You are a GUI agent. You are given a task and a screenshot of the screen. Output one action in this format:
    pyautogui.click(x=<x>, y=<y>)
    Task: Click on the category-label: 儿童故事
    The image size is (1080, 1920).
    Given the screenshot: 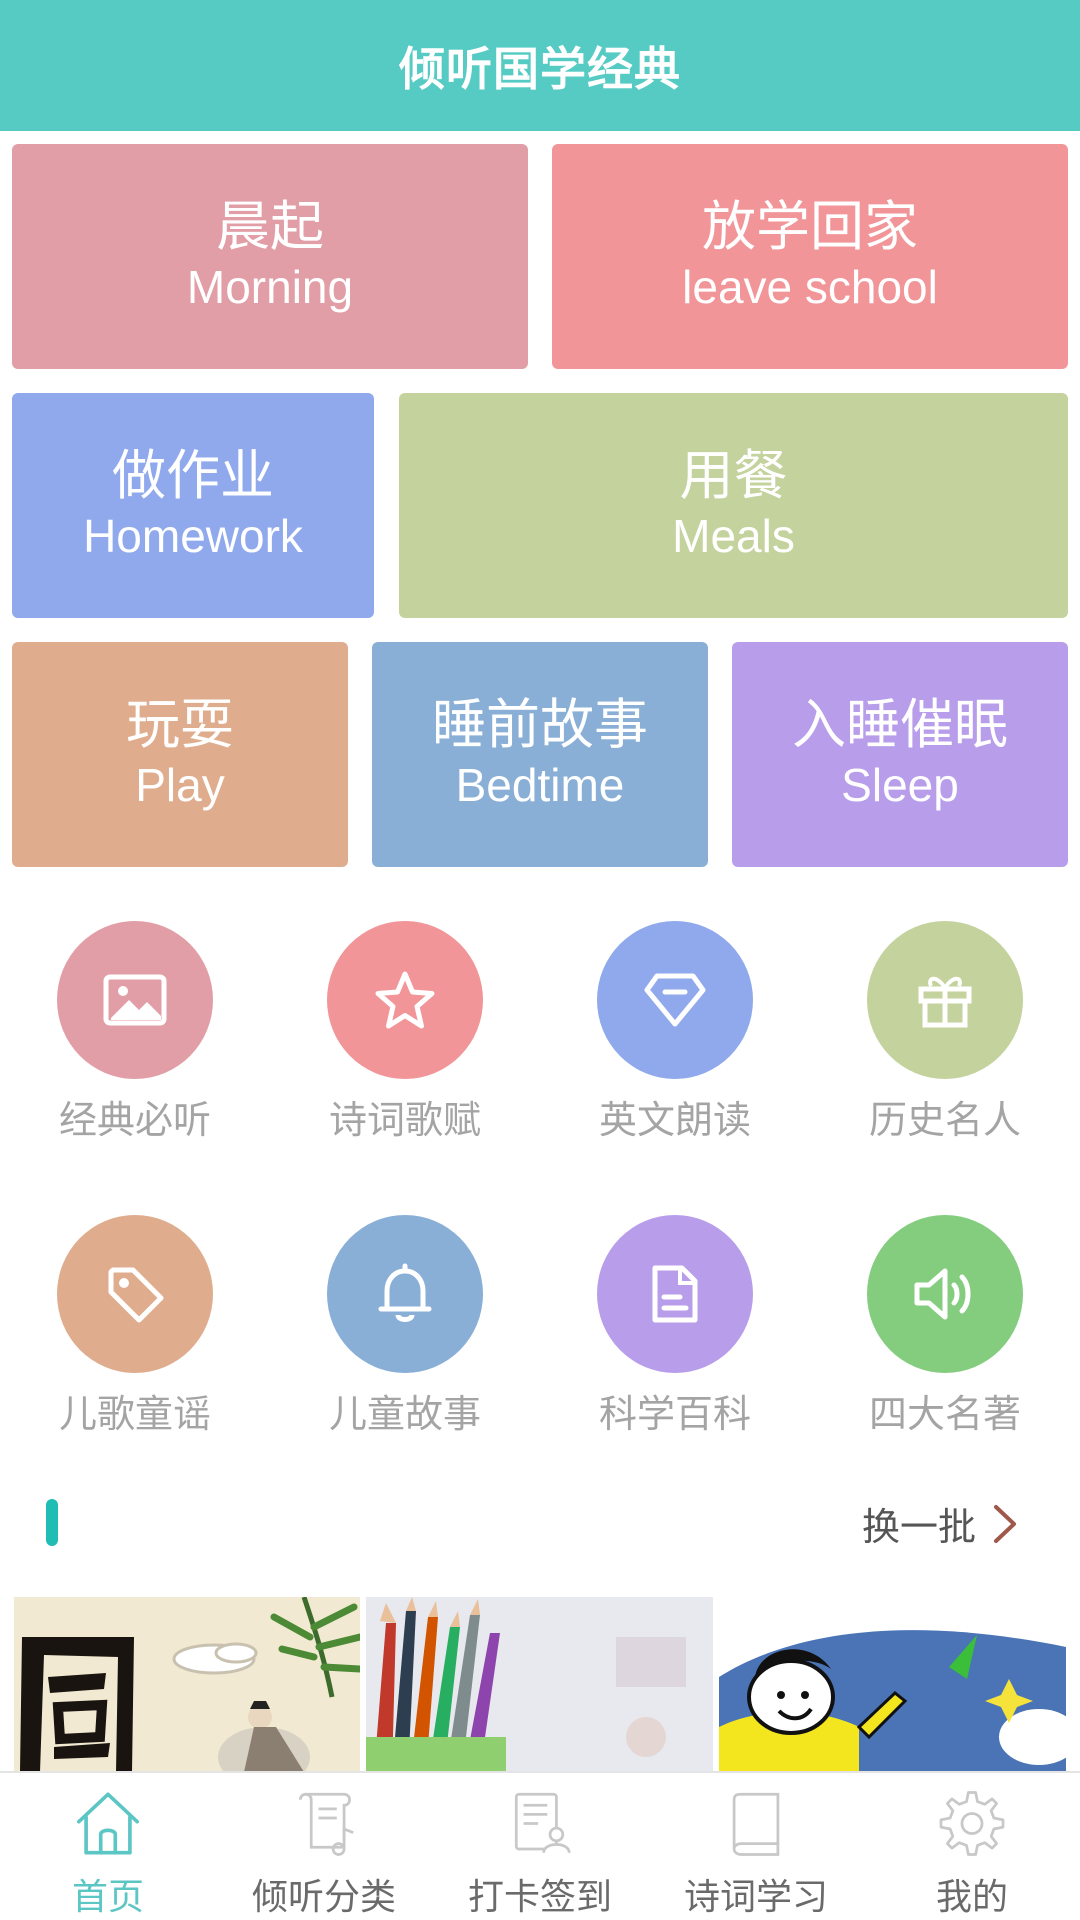 What is the action you would take?
    pyautogui.click(x=404, y=1414)
    